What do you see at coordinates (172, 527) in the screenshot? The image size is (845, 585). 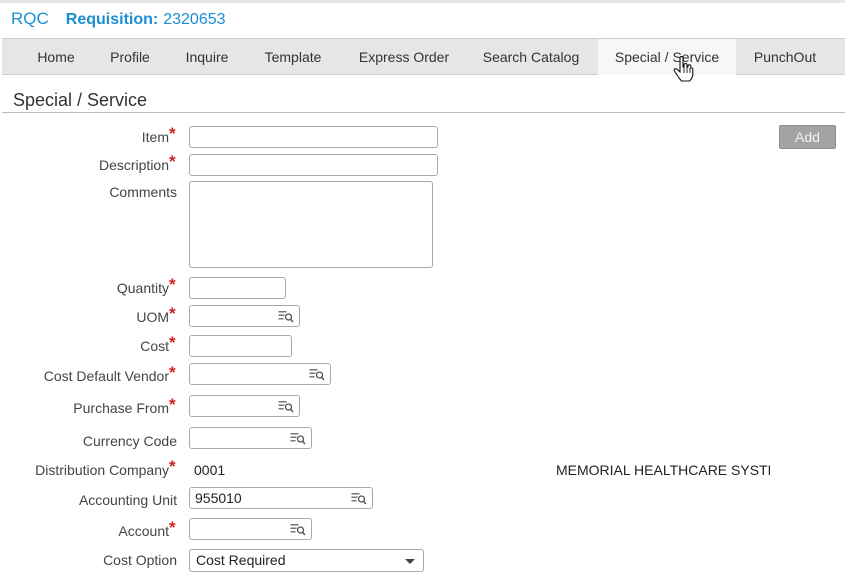 I see `account-required-mark: *` at bounding box center [172, 527].